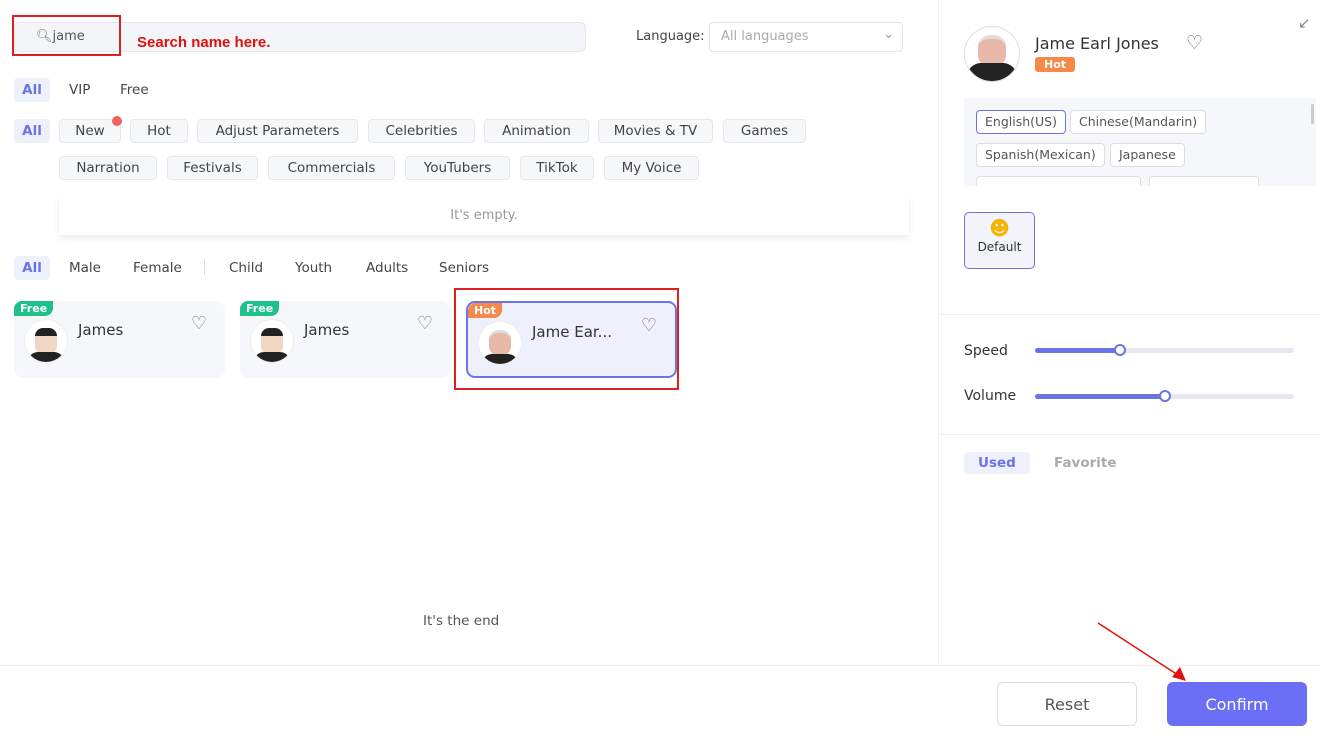 The image size is (1320, 736). What do you see at coordinates (990, 396) in the screenshot?
I see `volume-label: Volume` at bounding box center [990, 396].